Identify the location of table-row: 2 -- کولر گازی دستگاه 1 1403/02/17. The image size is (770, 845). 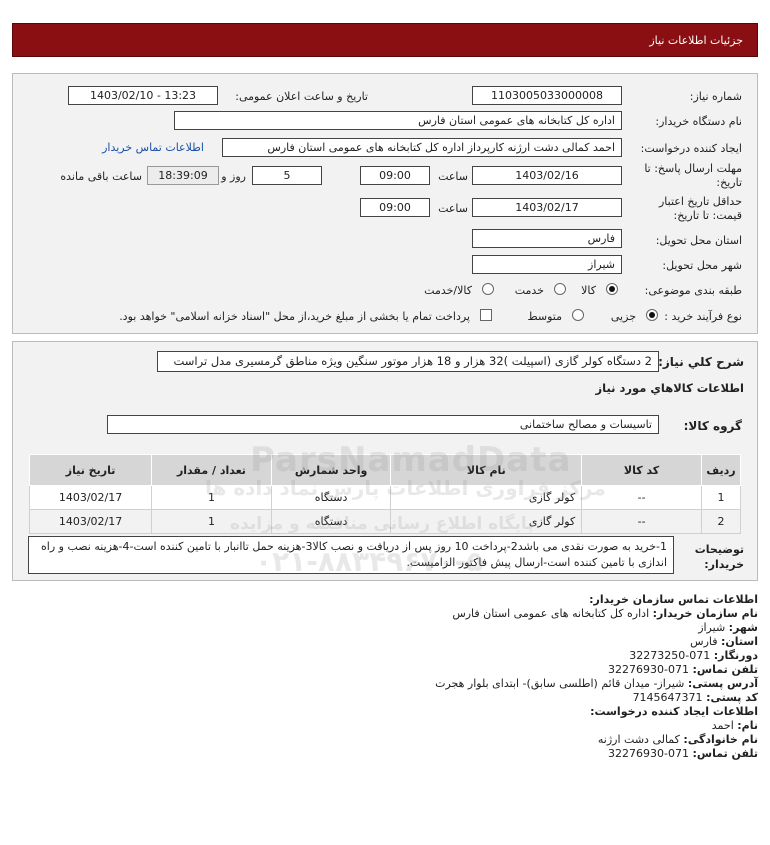
(385, 521).